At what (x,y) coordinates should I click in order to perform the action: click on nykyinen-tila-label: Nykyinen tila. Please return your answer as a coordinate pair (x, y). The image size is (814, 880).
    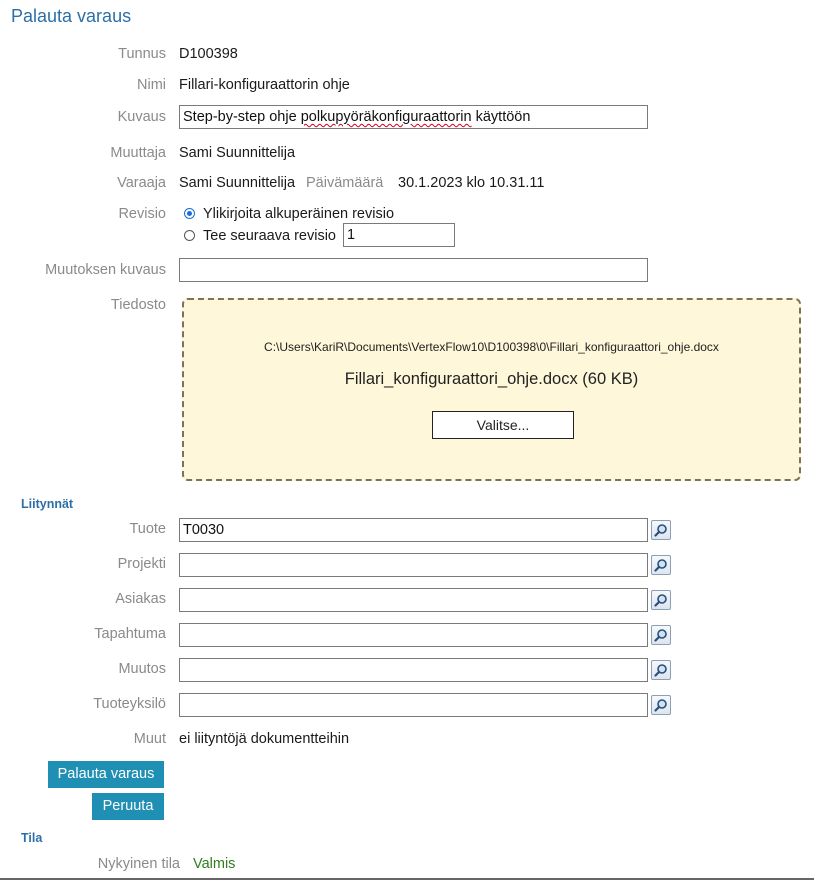
    Looking at the image, I should click on (138, 864).